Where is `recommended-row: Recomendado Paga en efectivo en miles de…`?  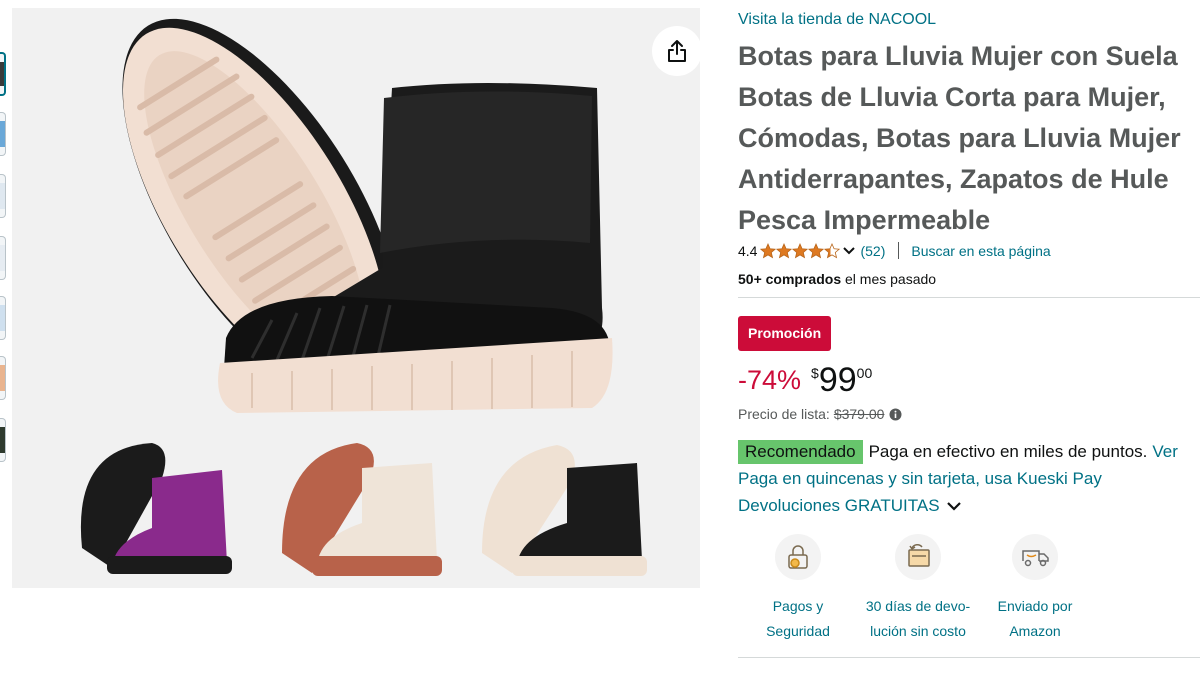
recommended-row: Recomendado Paga en efectivo en miles de… is located at coordinates (958, 452).